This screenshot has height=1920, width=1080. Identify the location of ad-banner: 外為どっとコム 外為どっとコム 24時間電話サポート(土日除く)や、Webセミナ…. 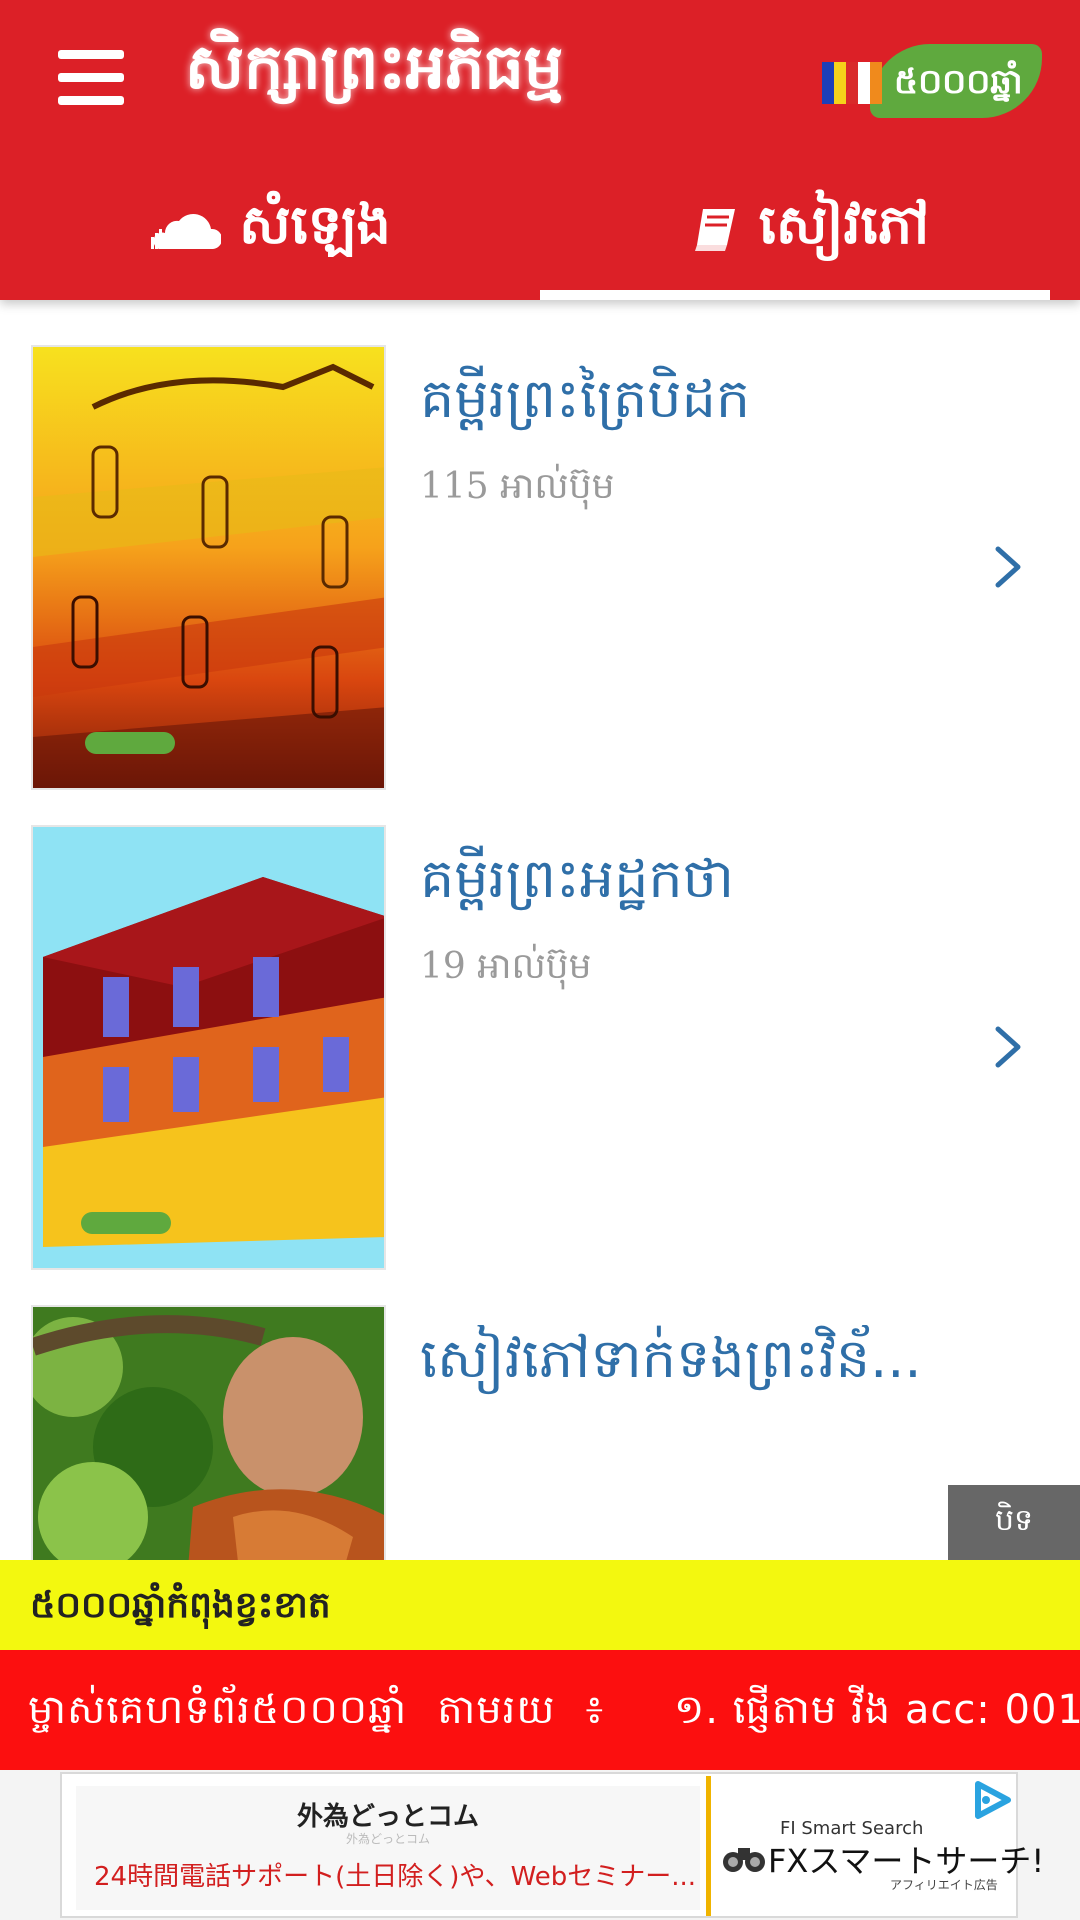
(552, 1845).